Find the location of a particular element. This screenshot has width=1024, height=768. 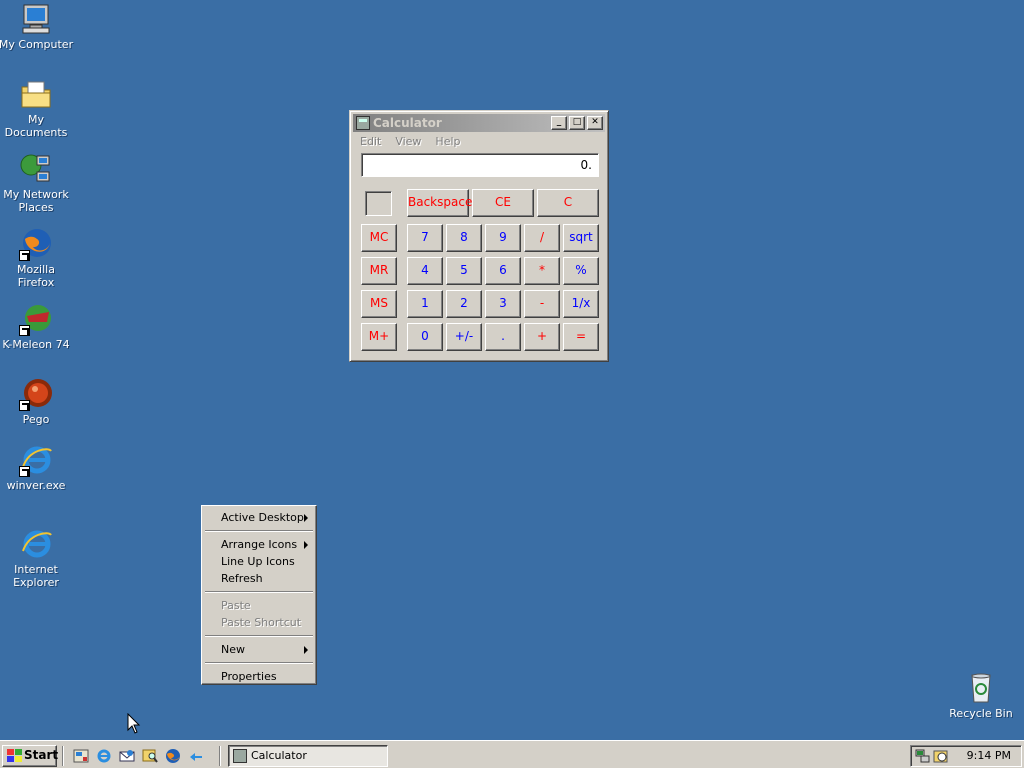

menu-item-arrange-icons: Arrange Icons is located at coordinates (259, 544).